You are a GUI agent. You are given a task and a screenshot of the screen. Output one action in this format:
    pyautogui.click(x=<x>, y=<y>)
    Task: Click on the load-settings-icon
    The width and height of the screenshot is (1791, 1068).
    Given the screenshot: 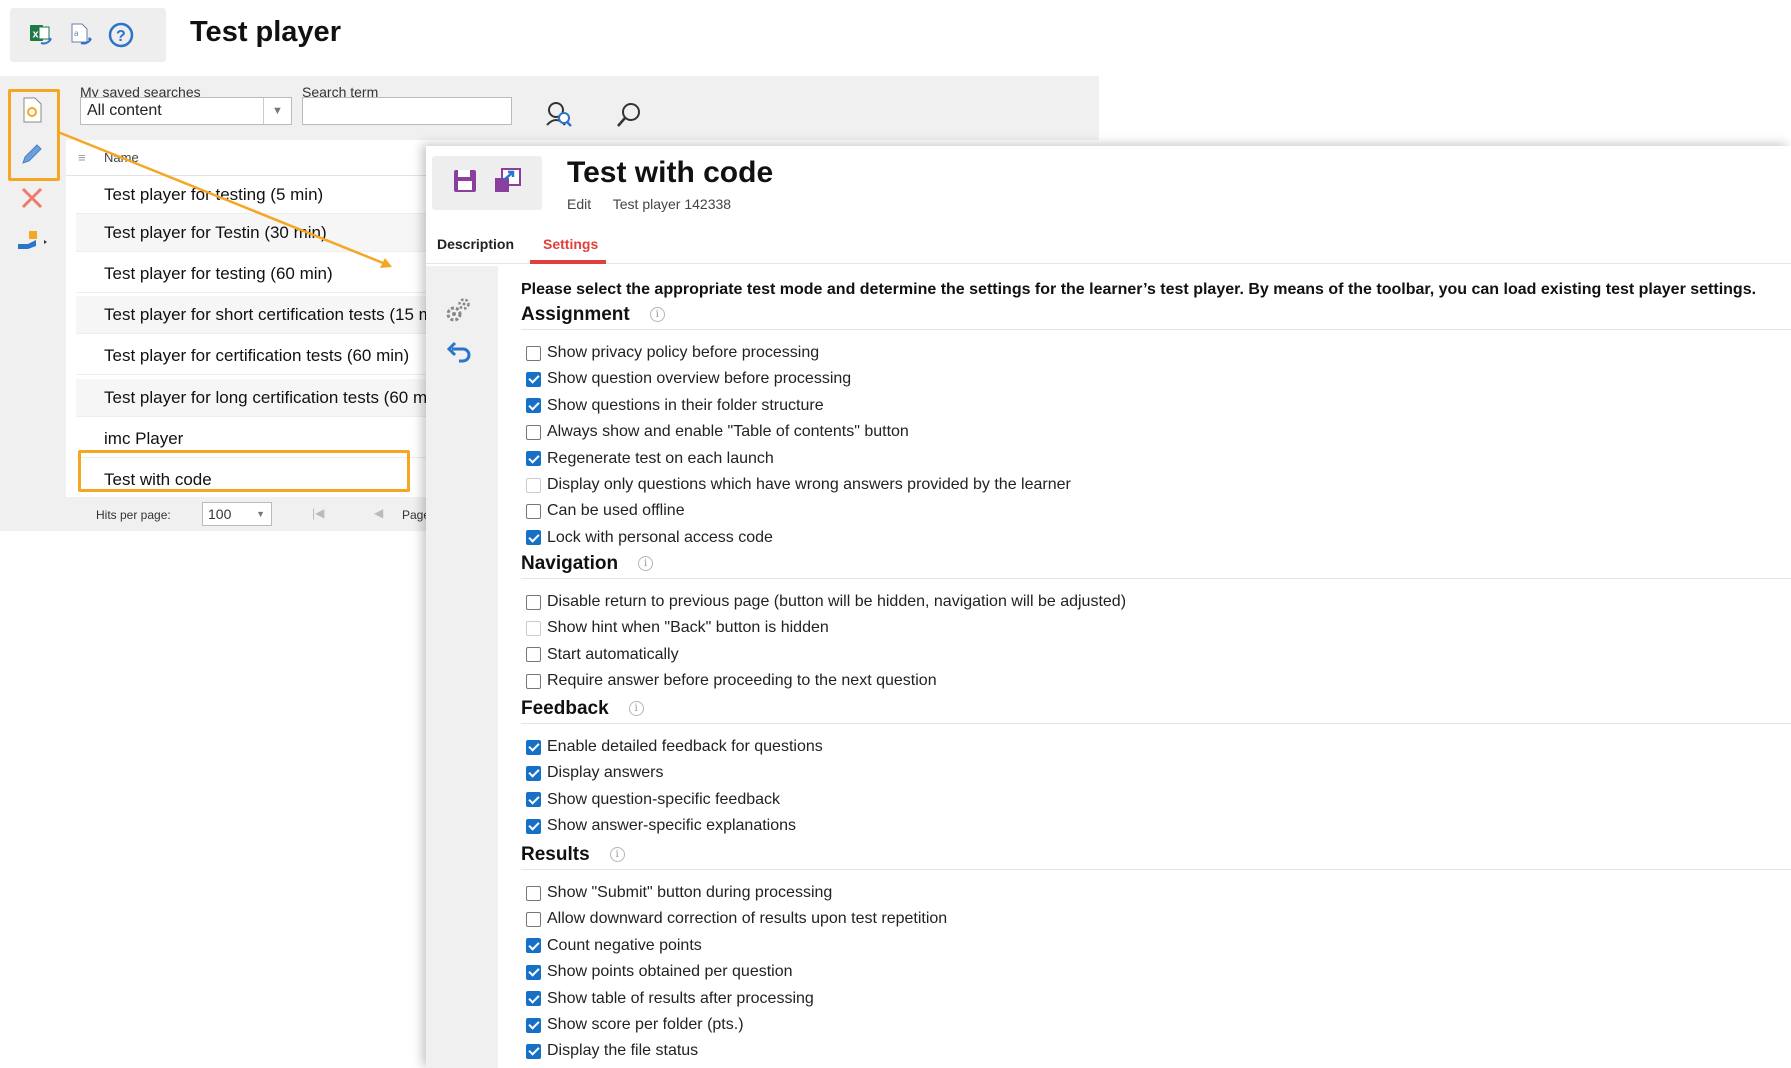 What is the action you would take?
    pyautogui.click(x=508, y=183)
    